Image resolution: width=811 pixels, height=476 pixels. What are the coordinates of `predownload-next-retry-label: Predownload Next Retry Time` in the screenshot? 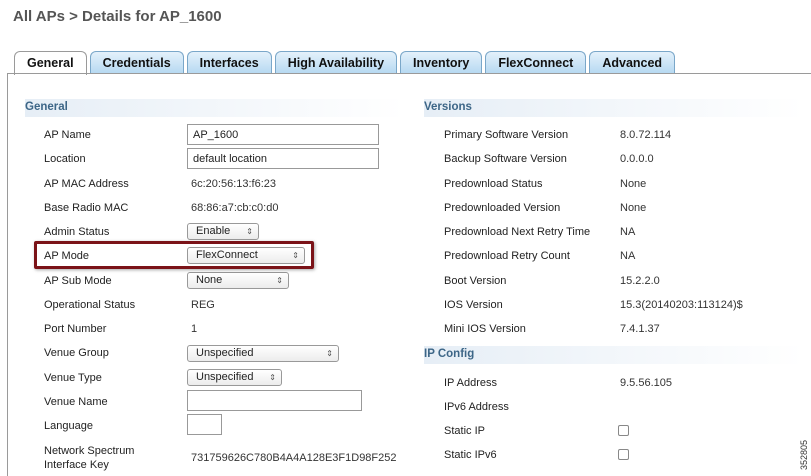 It's located at (517, 232).